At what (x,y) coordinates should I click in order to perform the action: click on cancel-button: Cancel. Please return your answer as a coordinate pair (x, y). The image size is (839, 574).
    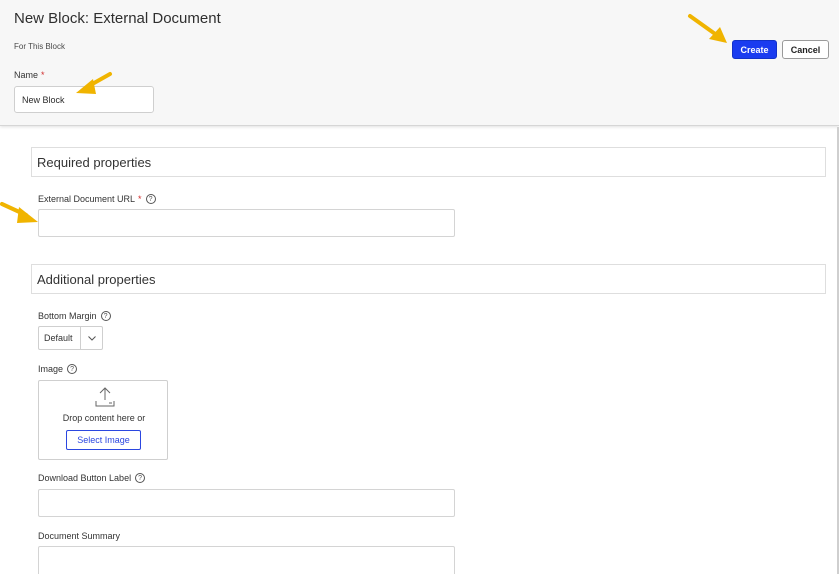
    Looking at the image, I should click on (805, 49).